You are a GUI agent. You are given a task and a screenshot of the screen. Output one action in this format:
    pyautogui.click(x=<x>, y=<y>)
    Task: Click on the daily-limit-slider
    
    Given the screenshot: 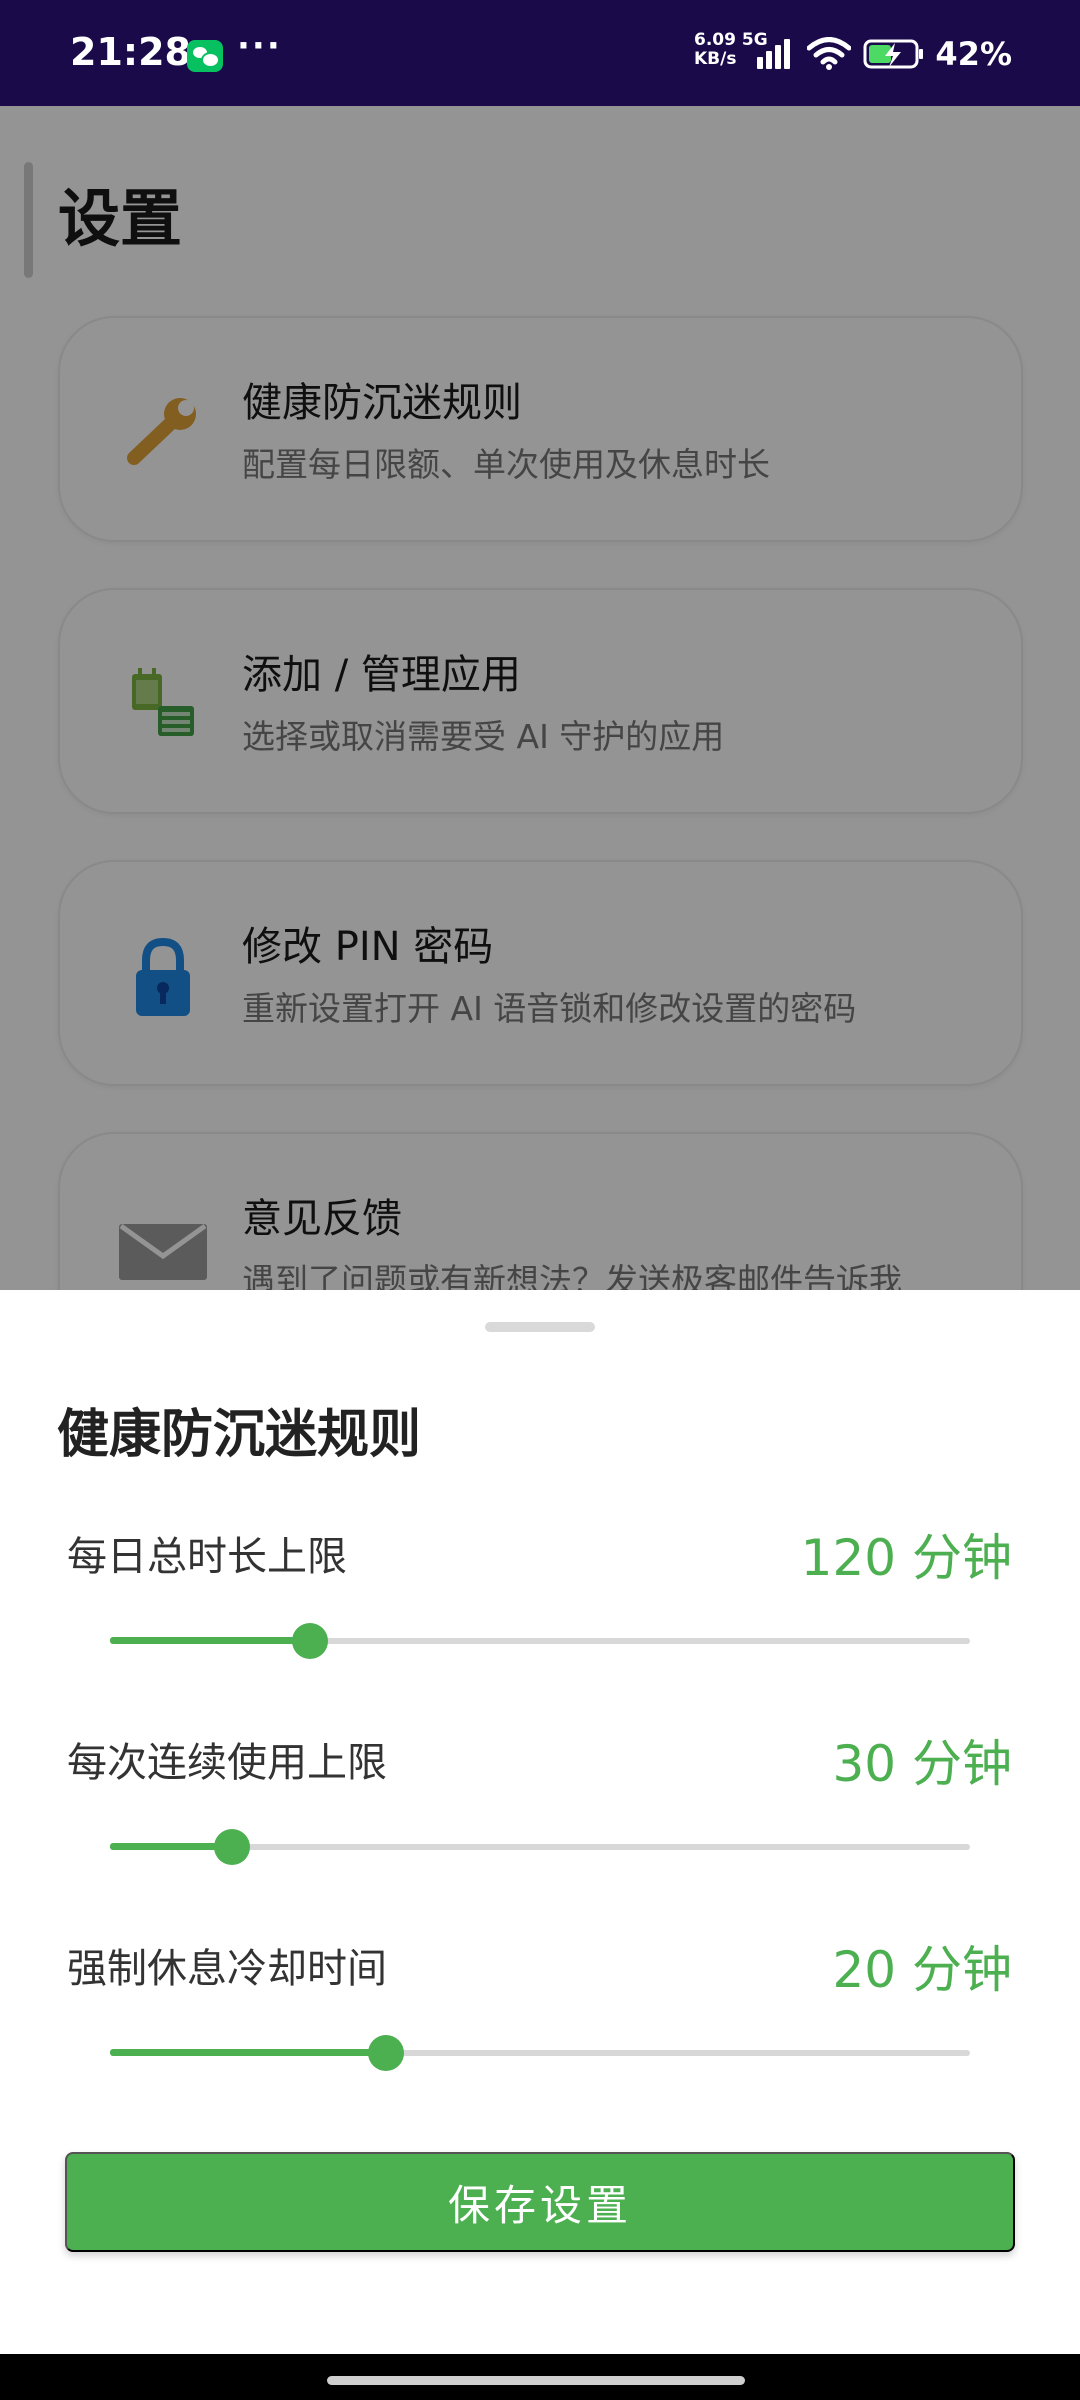 What is the action you would take?
    pyautogui.click(x=540, y=1640)
    